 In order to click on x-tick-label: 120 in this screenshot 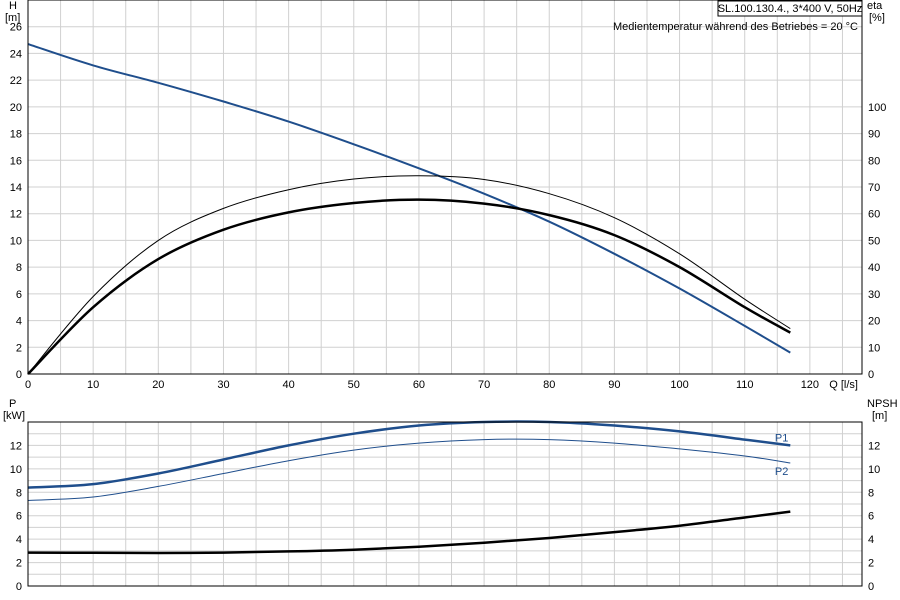, I will do `click(810, 385)`.